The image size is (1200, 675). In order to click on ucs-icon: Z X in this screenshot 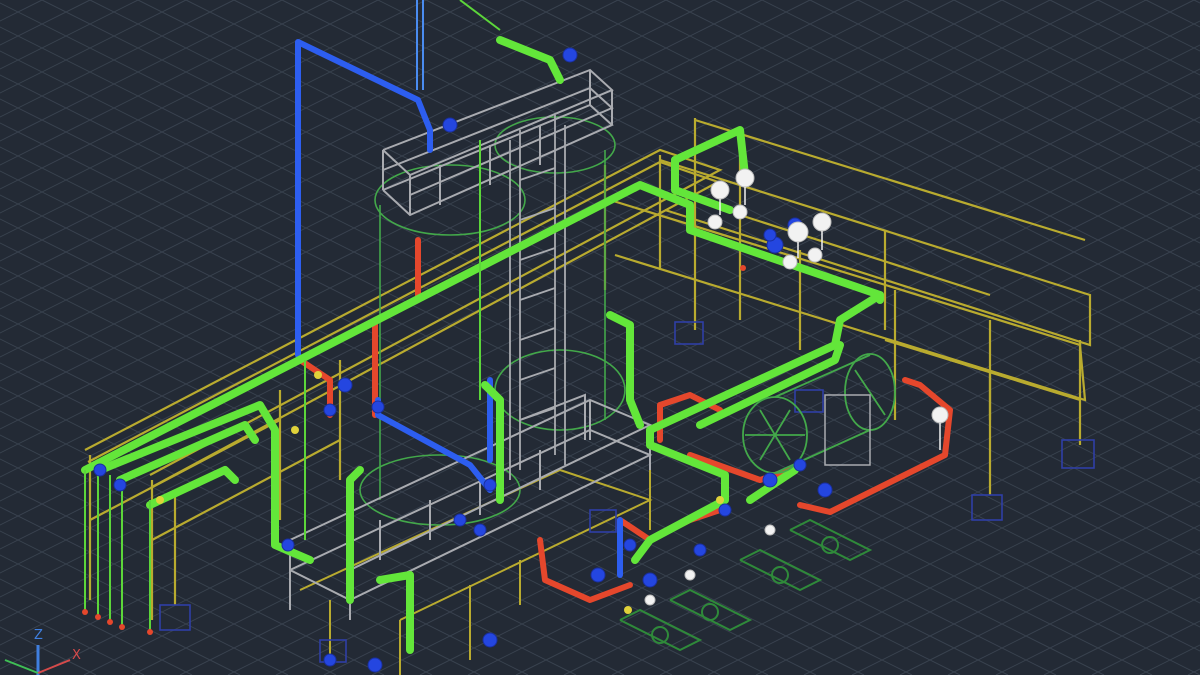, I will do `click(42, 651)`.